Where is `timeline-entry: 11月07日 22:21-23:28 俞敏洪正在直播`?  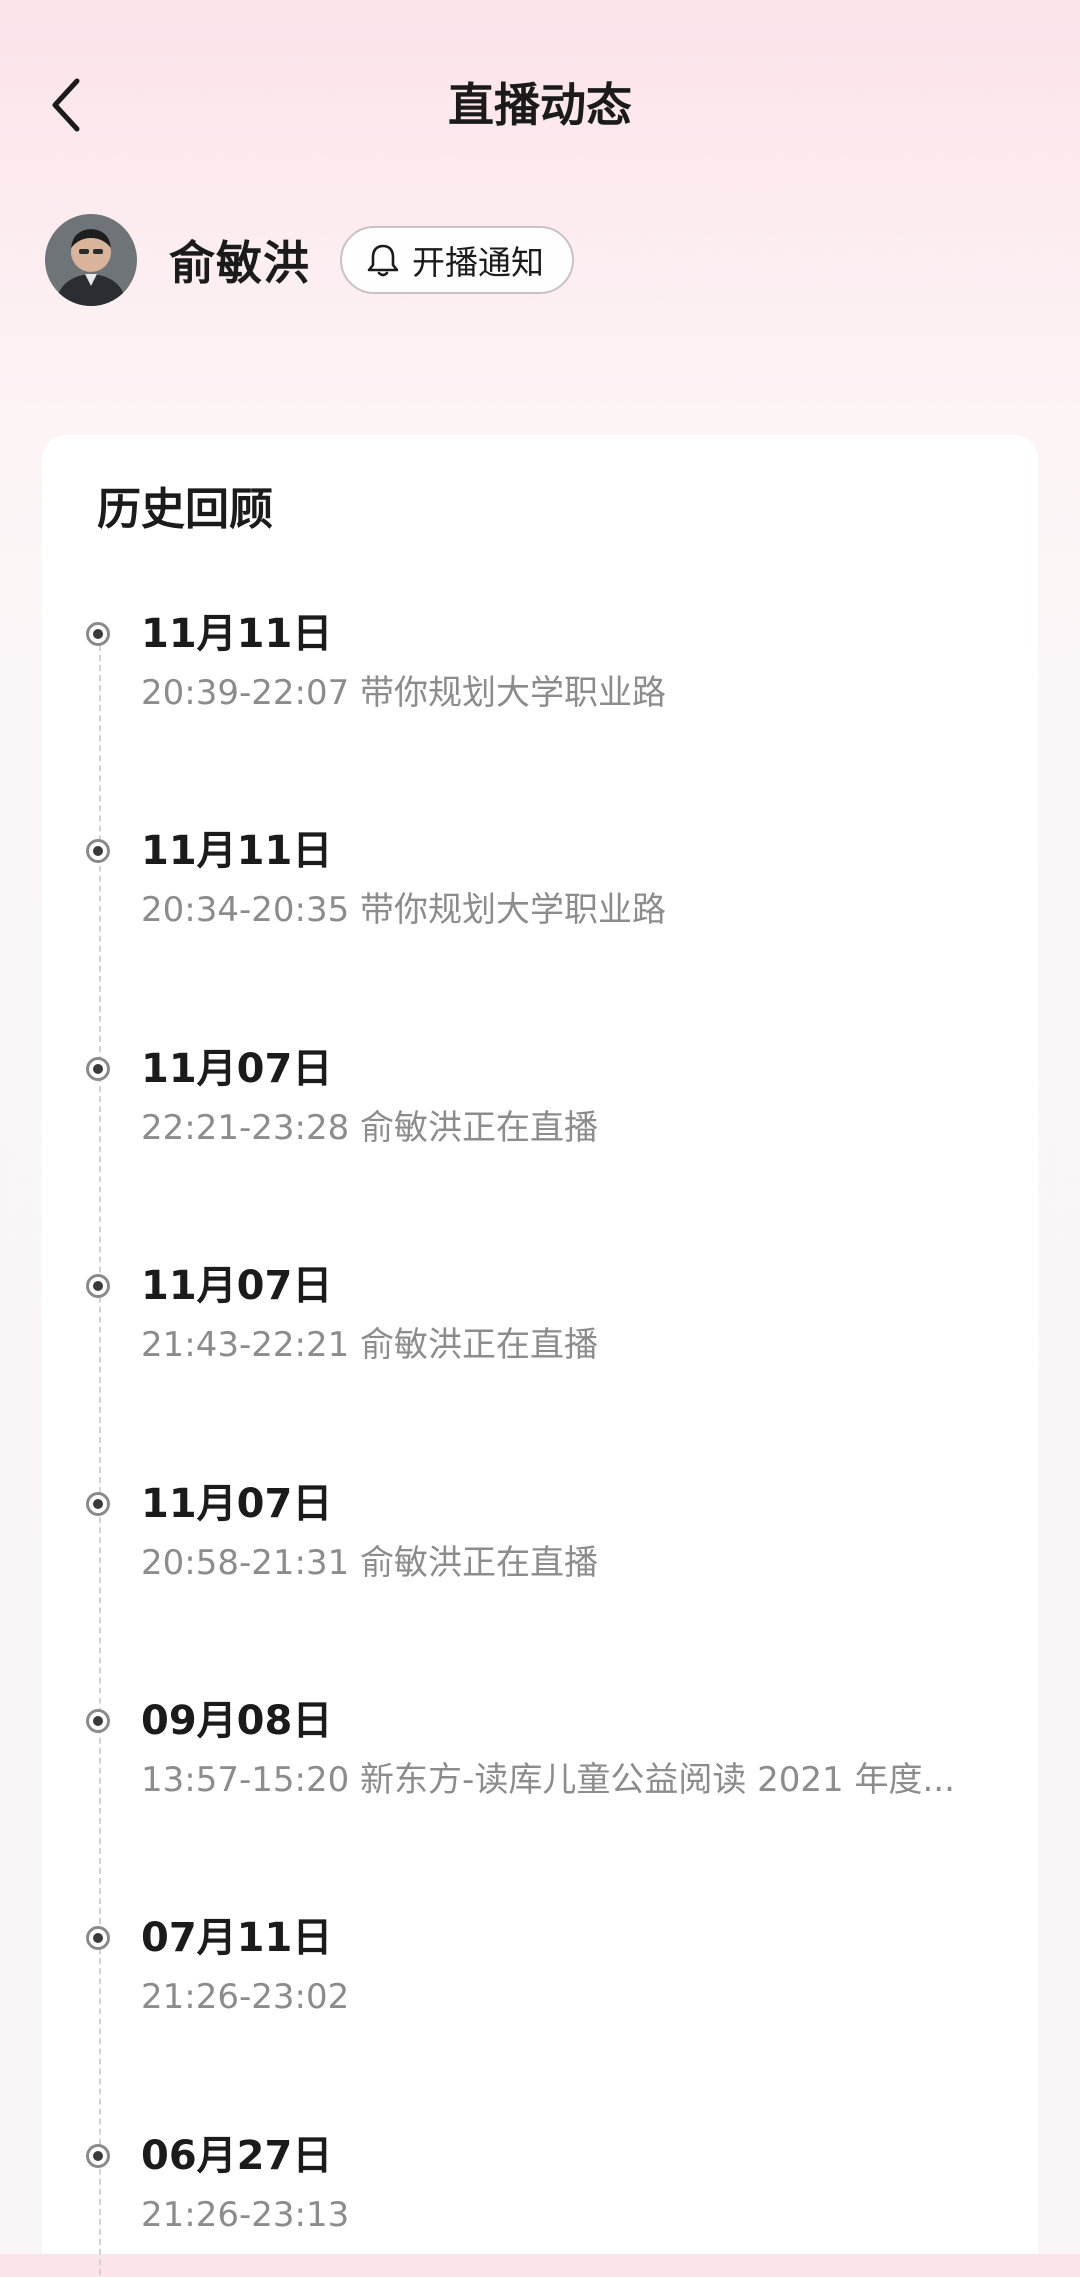 timeline-entry: 11月07日 22:21-23:28 俞敏洪正在直播 is located at coordinates (540, 1115).